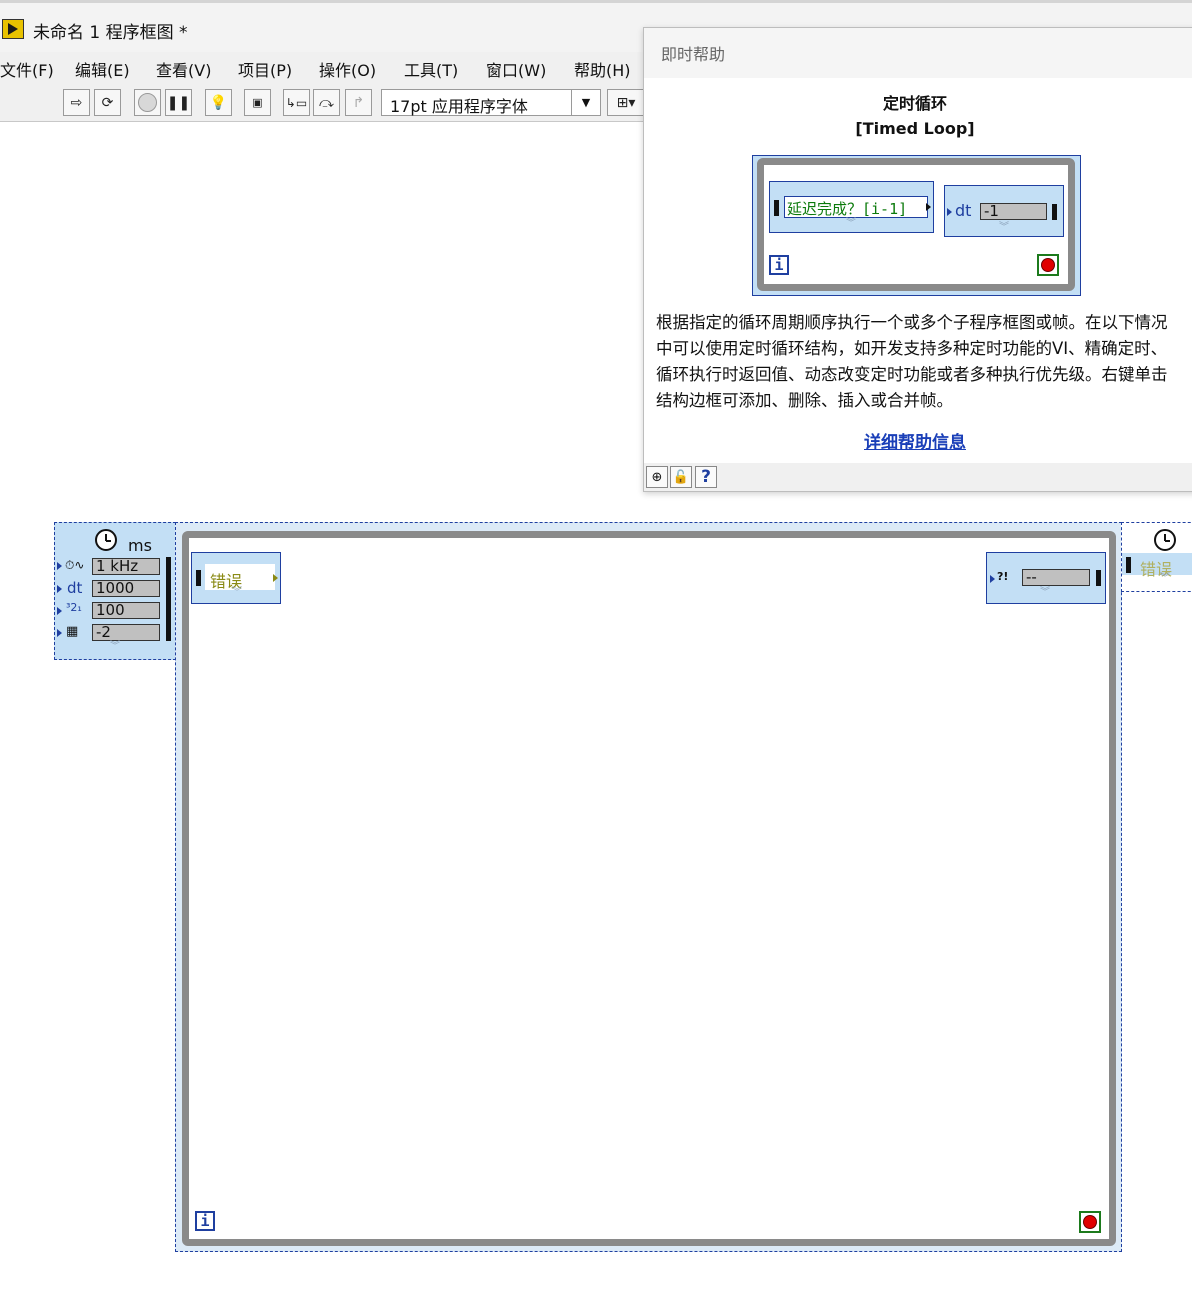 The height and width of the screenshot is (1290, 1192). What do you see at coordinates (140, 545) in the screenshot?
I see `unit-label: ms` at bounding box center [140, 545].